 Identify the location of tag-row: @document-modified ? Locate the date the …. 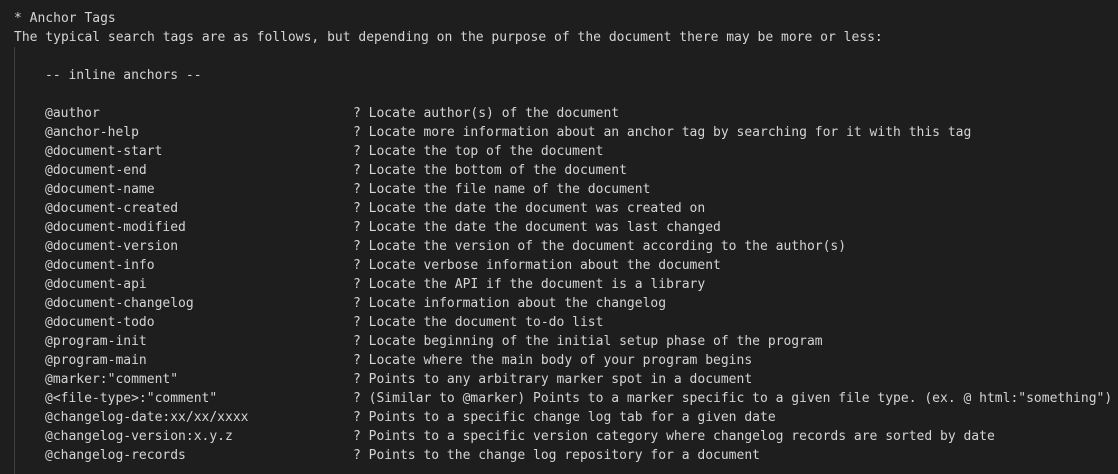
(575, 227).